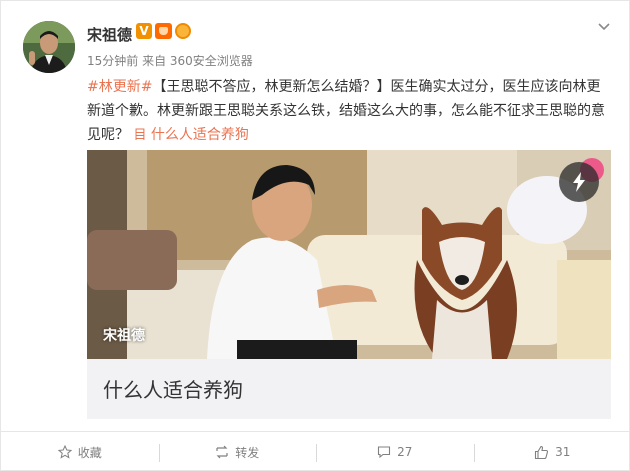  Describe the element at coordinates (542, 452) in the screenshot. I see `thumbs-up-icon` at that location.